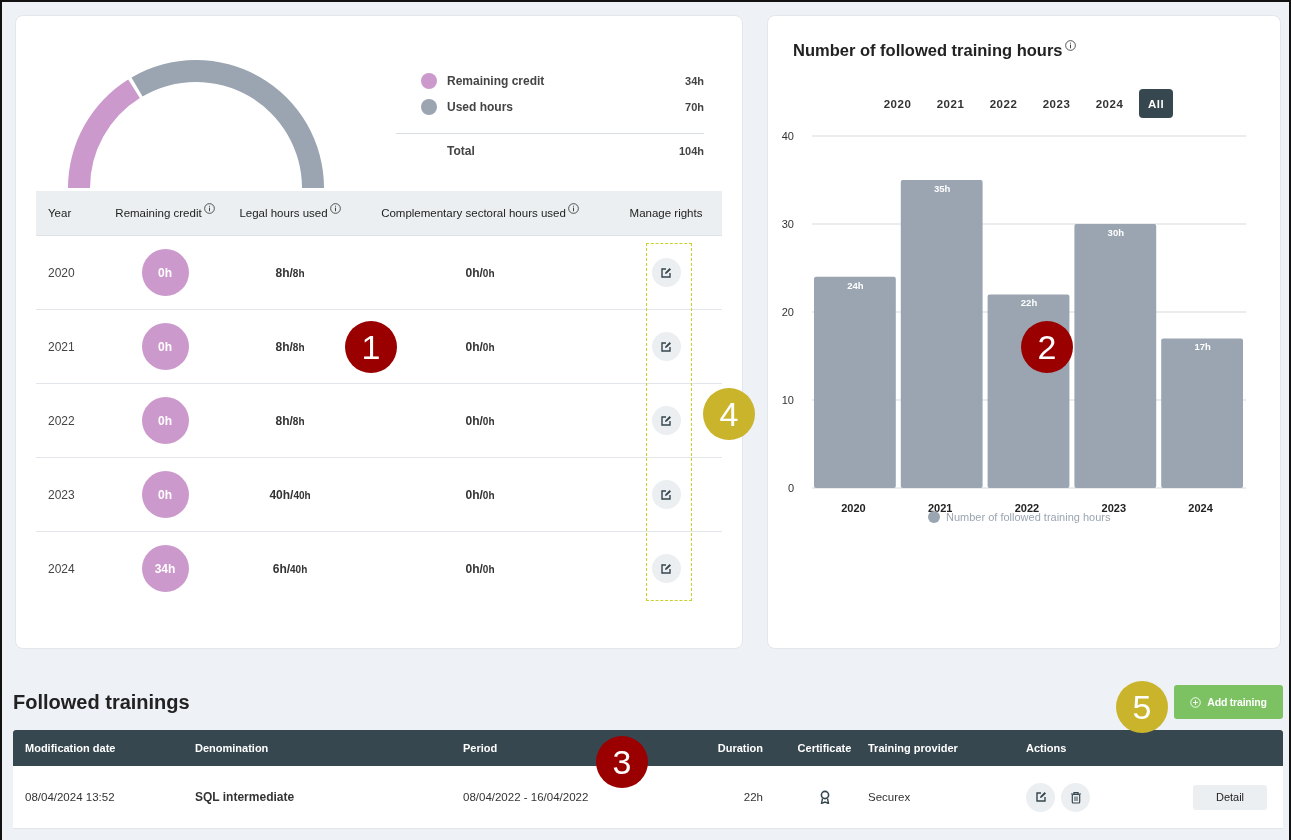 The height and width of the screenshot is (840, 1291). What do you see at coordinates (1115, 232) in the screenshot?
I see `bar-value-label: 30h` at bounding box center [1115, 232].